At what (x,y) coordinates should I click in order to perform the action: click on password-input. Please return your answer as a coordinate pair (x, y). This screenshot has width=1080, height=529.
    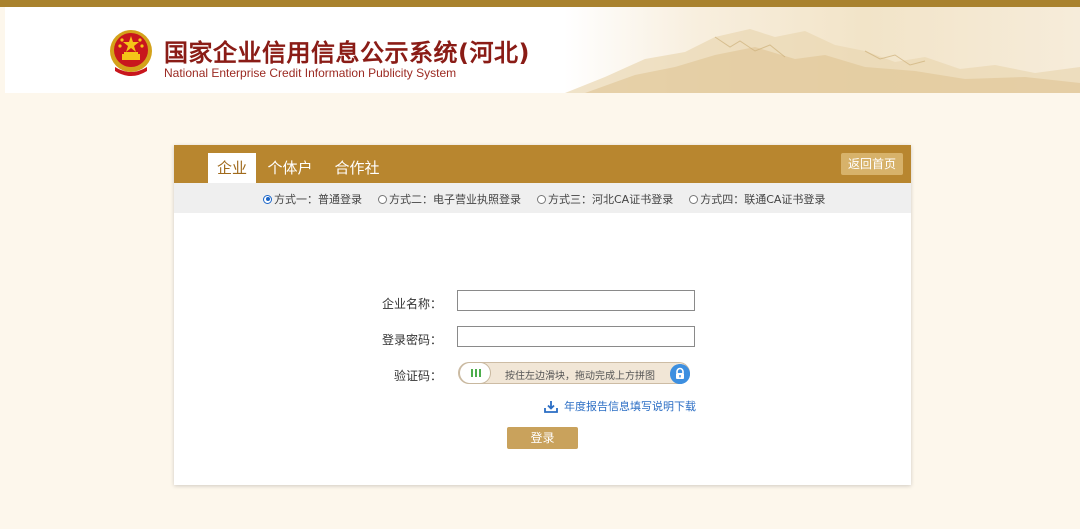
    Looking at the image, I should click on (576, 336).